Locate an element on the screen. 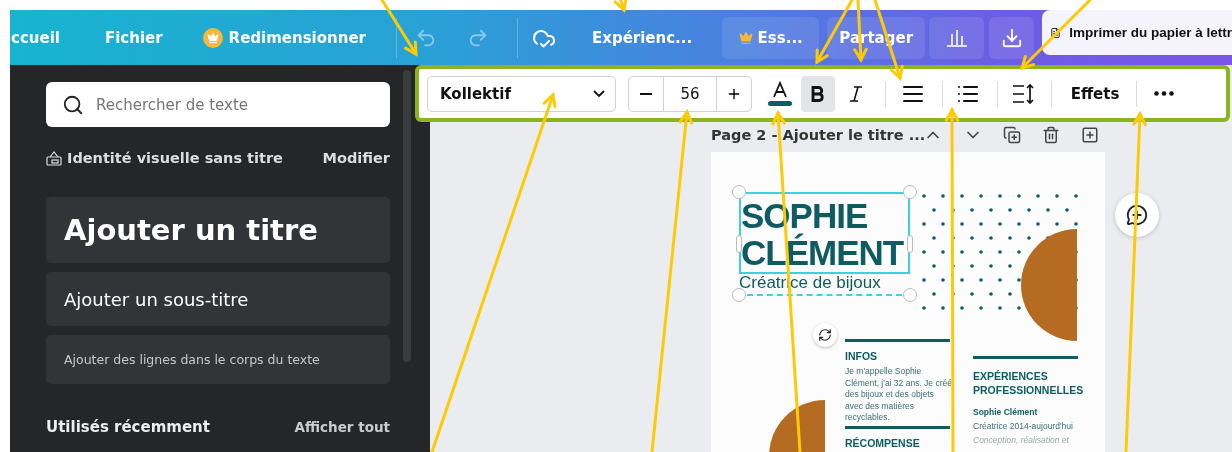  font-size-stepper: 56 is located at coordinates (690, 93).